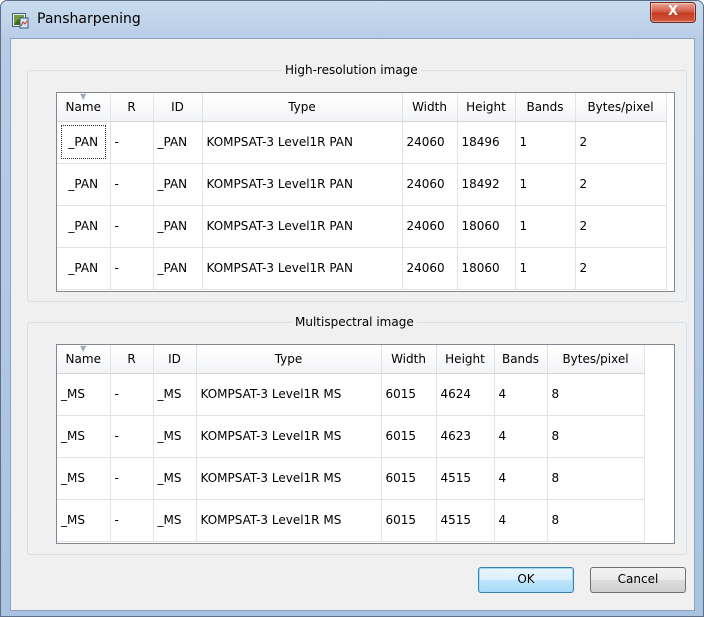 This screenshot has height=617, width=704. What do you see at coordinates (20, 21) in the screenshot?
I see `app-icon` at bounding box center [20, 21].